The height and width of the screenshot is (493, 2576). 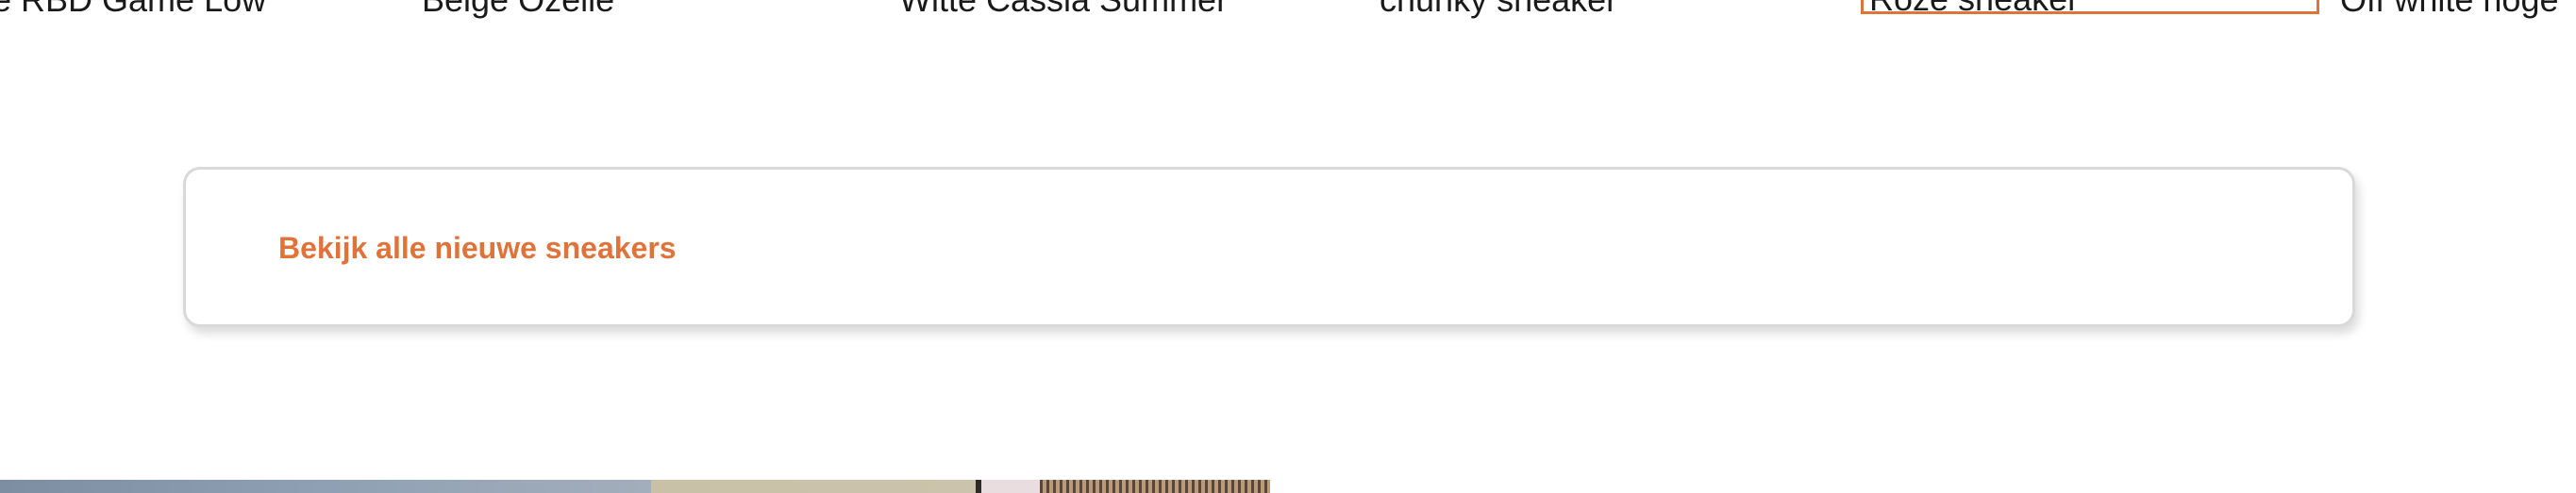 What do you see at coordinates (1498, 8) in the screenshot?
I see `product-name-chunky-sneaker: chunky sneaker` at bounding box center [1498, 8].